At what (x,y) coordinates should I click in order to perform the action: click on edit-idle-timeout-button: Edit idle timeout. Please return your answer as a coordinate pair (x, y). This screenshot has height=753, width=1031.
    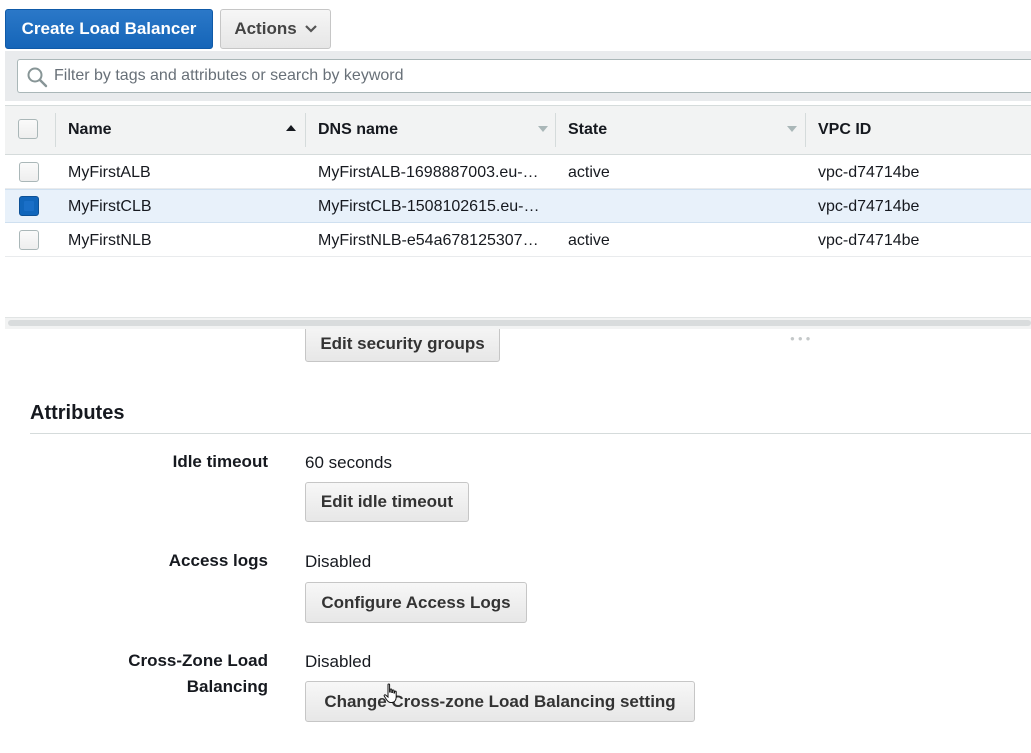
    Looking at the image, I should click on (387, 502).